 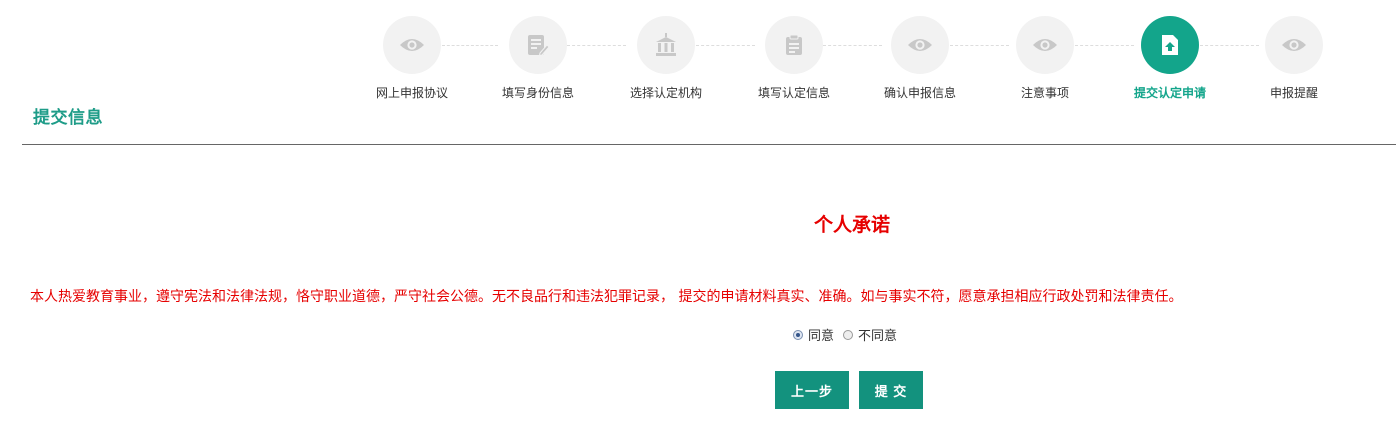 I want to click on step-5-circle, so click(x=920, y=45).